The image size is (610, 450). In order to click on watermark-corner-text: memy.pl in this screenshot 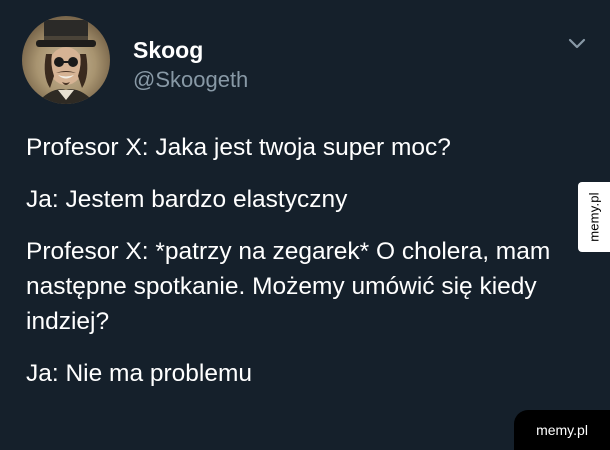, I will do `click(562, 430)`.